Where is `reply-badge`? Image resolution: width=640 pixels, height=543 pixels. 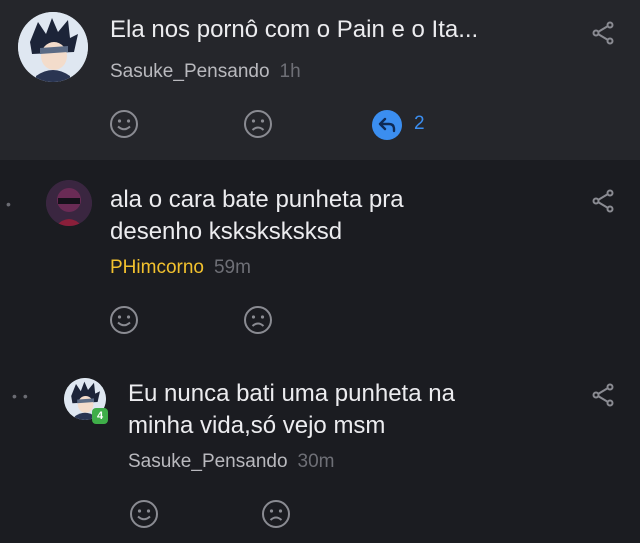
reply-badge is located at coordinates (387, 125).